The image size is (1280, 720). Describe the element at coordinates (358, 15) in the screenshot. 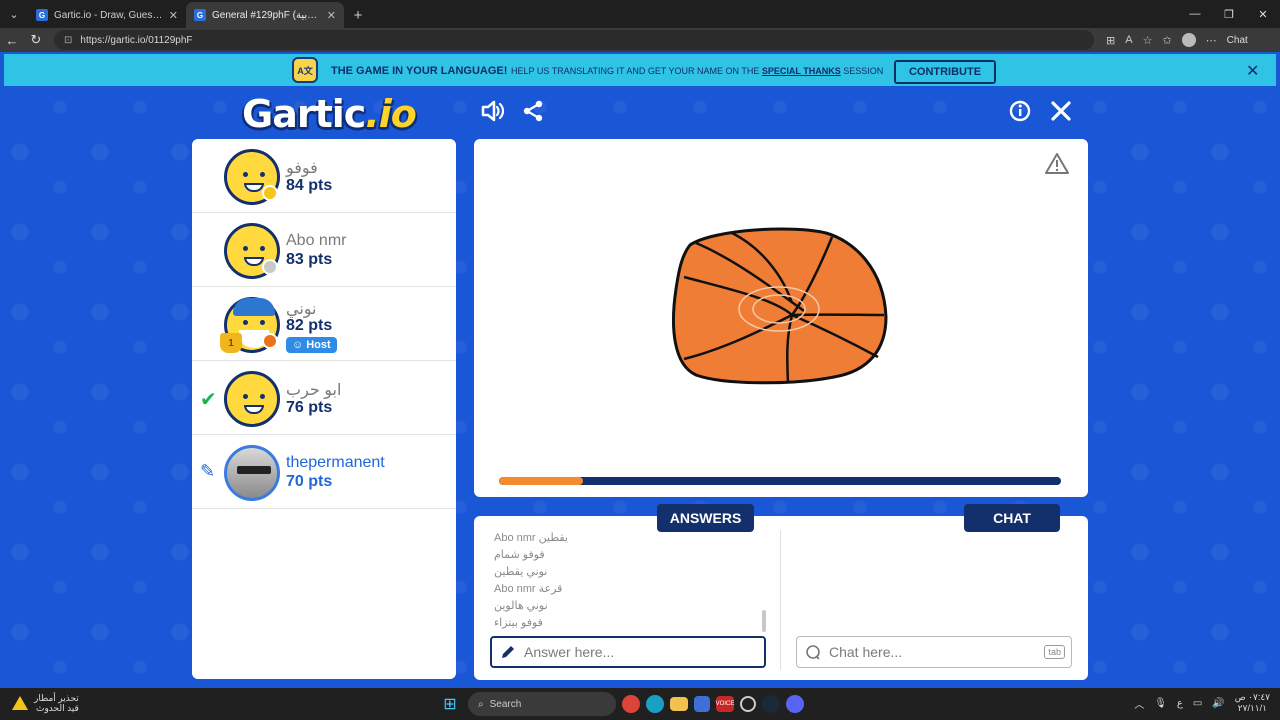

I see `new-tab-button: +` at that location.